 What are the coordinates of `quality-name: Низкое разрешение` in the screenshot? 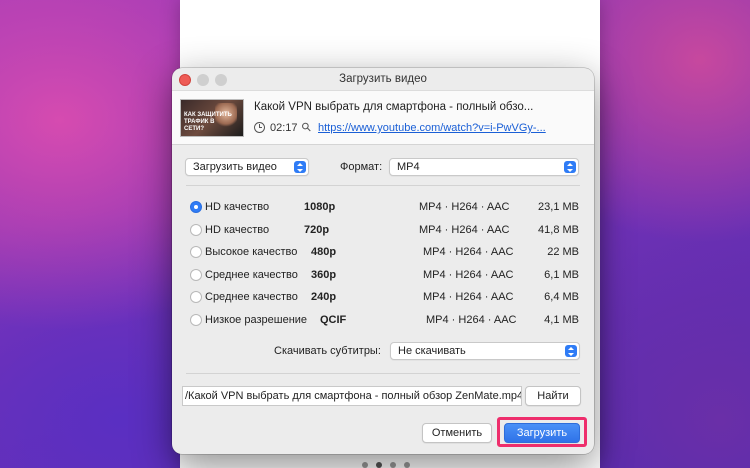 It's located at (256, 320).